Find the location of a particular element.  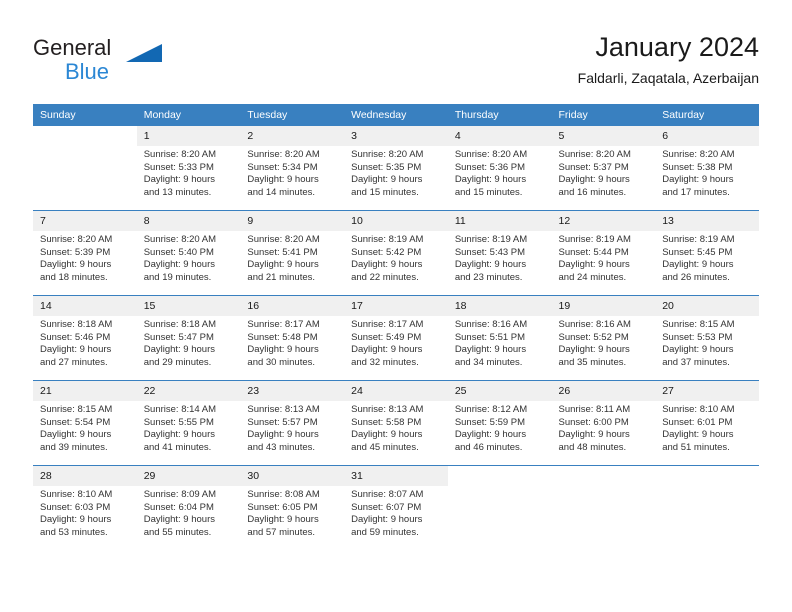

day-number is located at coordinates (85, 136).